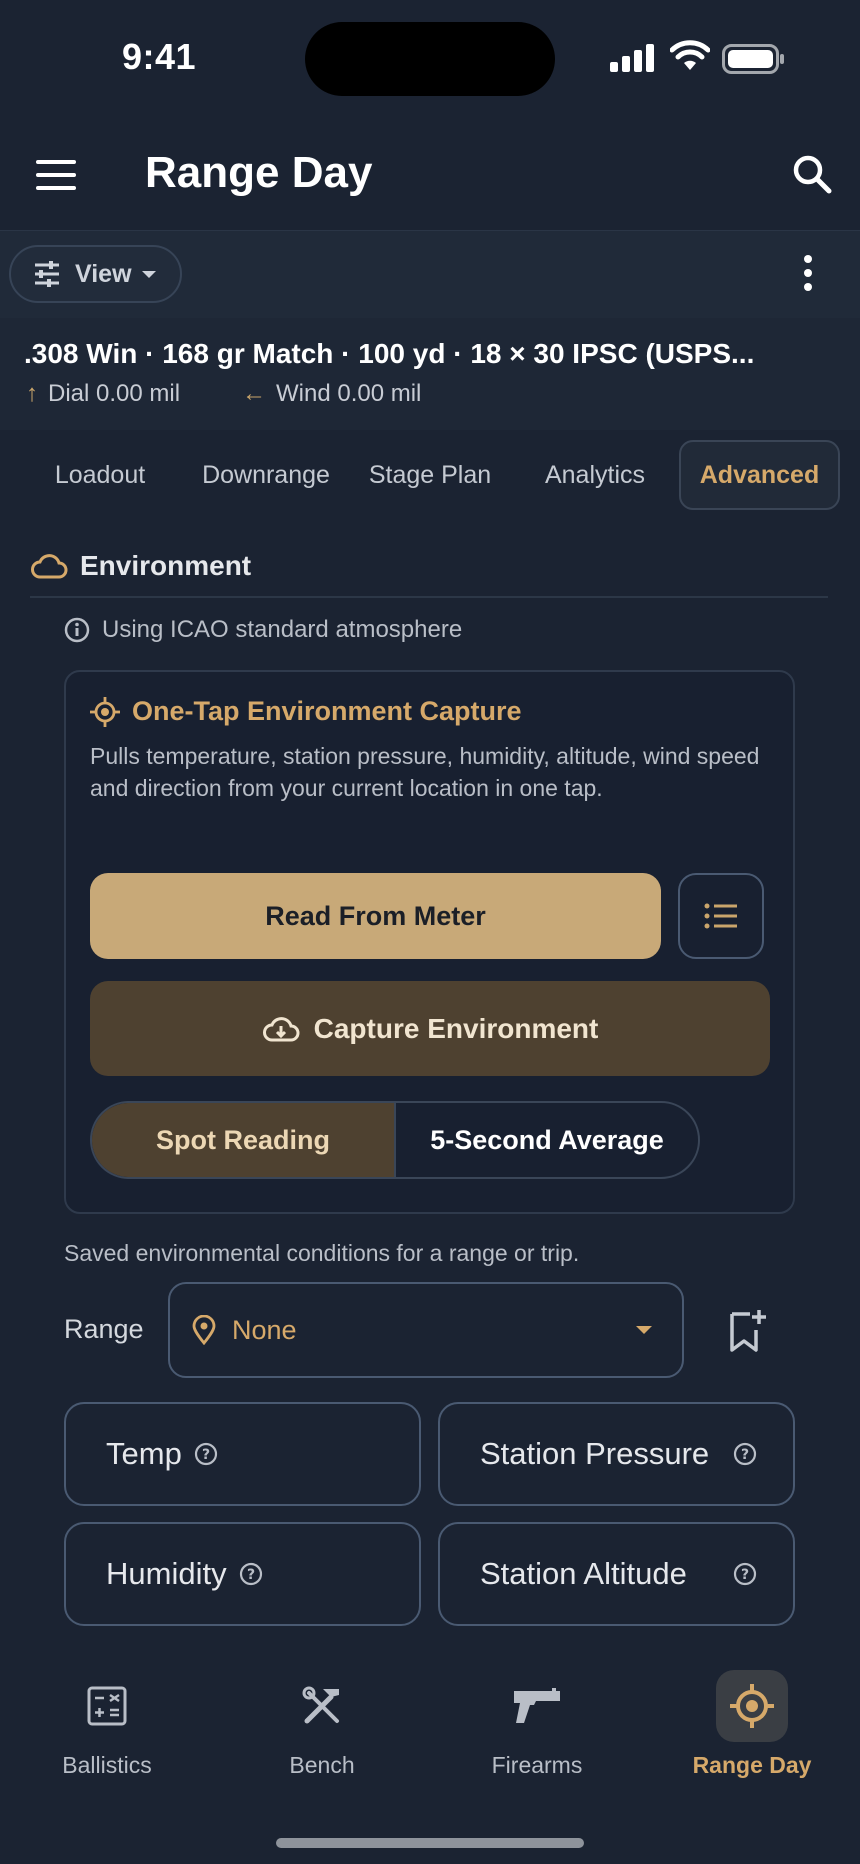 Image resolution: width=860 pixels, height=1864 pixels. I want to click on home-indicator, so click(430, 1843).